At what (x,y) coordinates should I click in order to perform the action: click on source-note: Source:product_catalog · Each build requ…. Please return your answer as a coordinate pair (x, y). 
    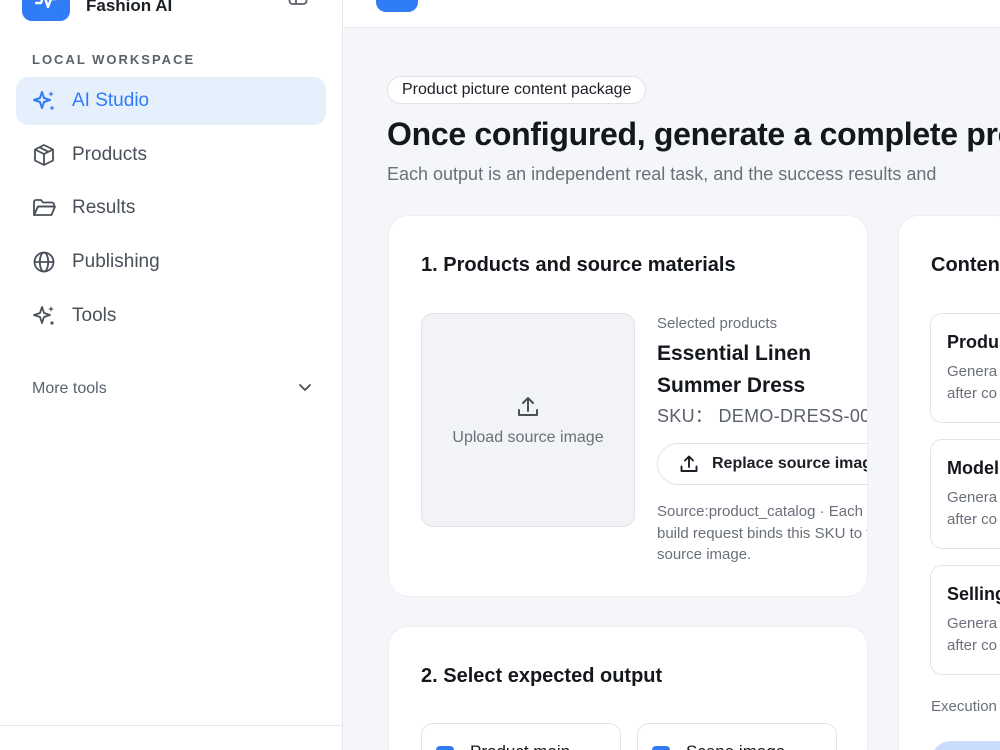
    Looking at the image, I should click on (762, 533).